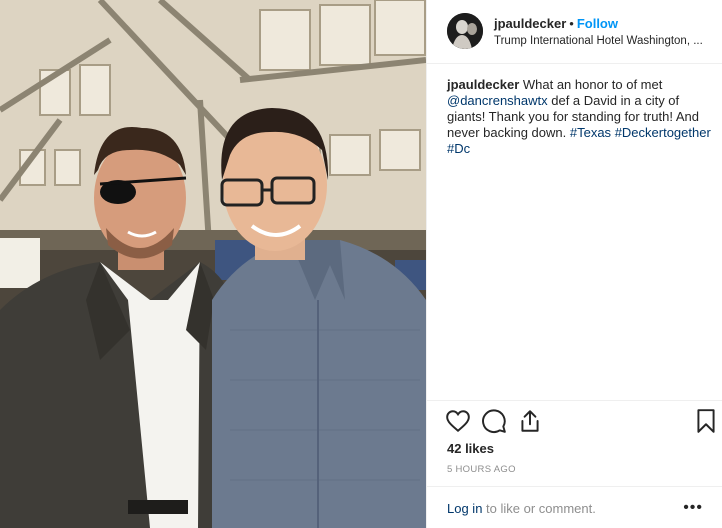 The height and width of the screenshot is (528, 722). Describe the element at coordinates (470, 449) in the screenshot. I see `likes-count: 42 likes` at that location.